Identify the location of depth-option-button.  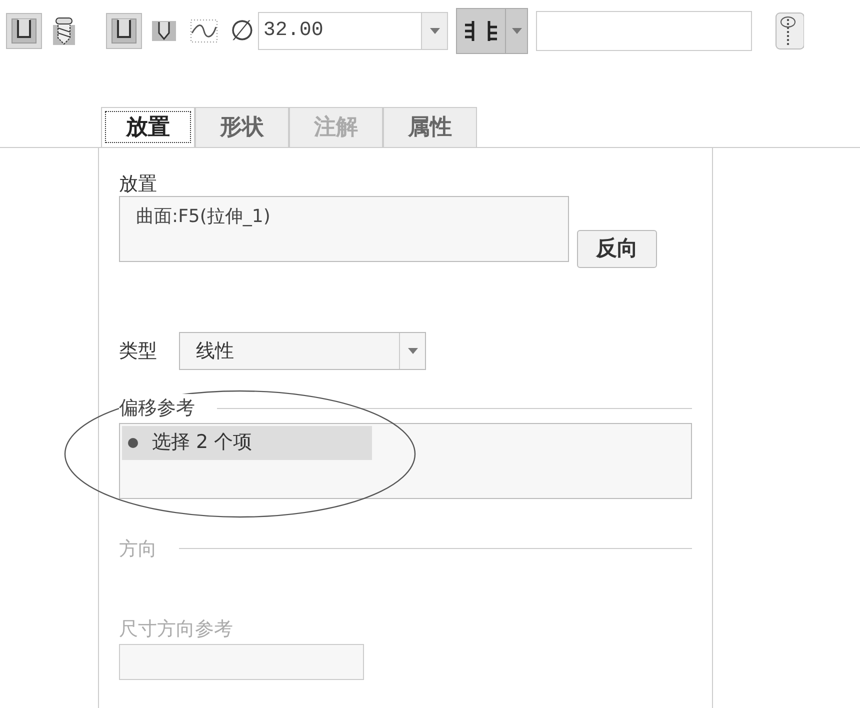
(492, 31).